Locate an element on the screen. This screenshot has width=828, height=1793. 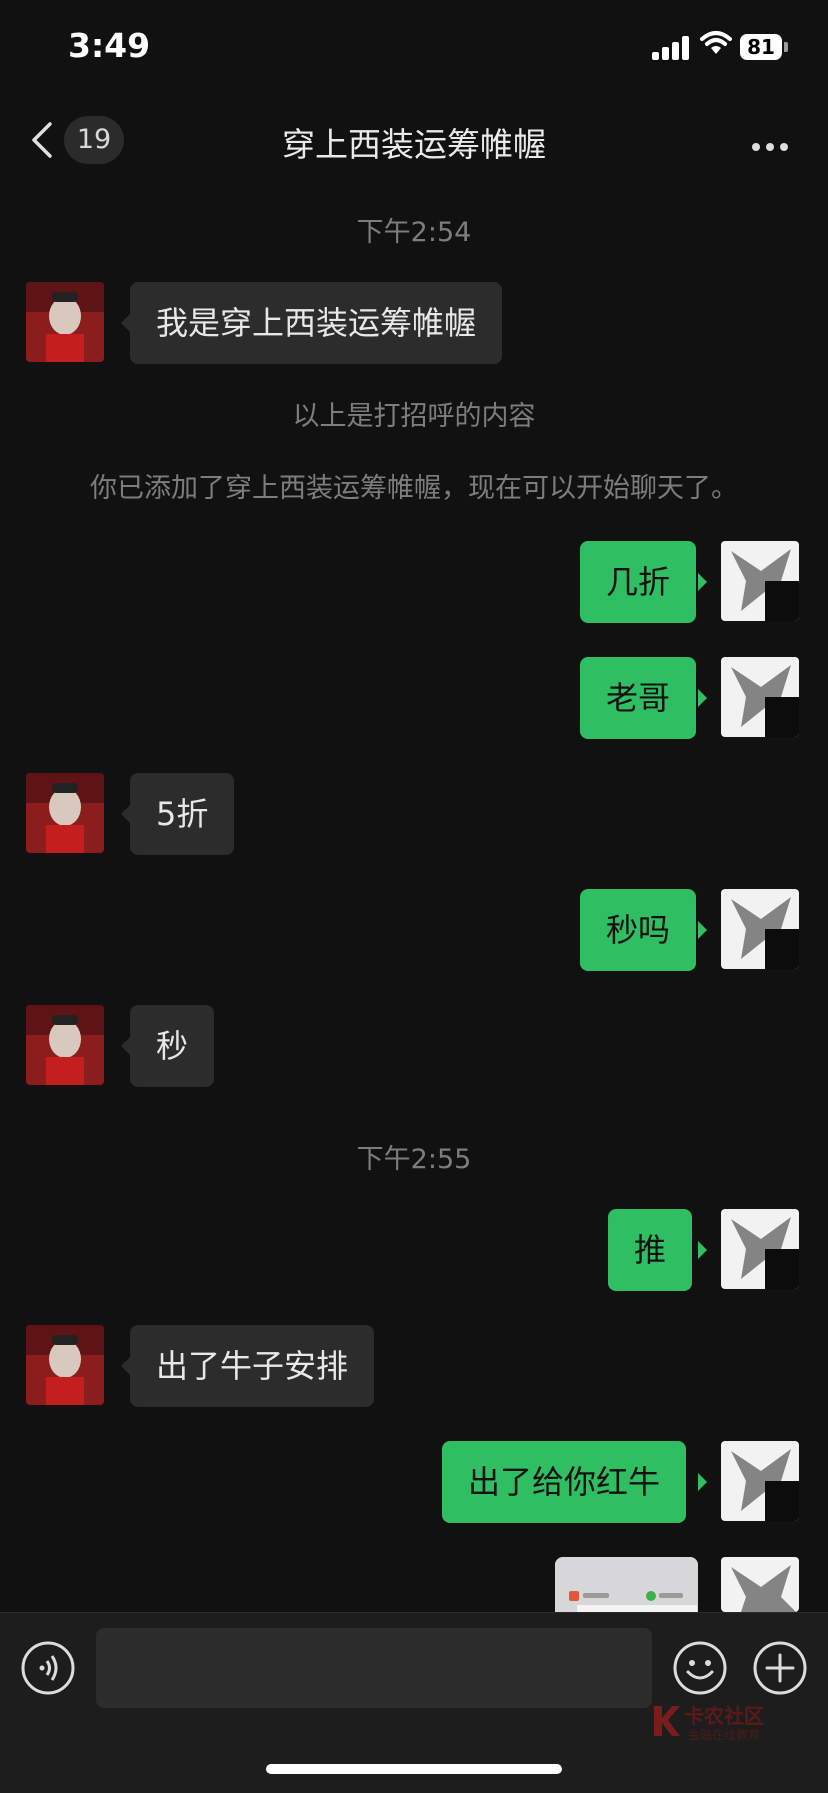
chat-title: 穿上西装运筹帷幄 is located at coordinates (414, 144).